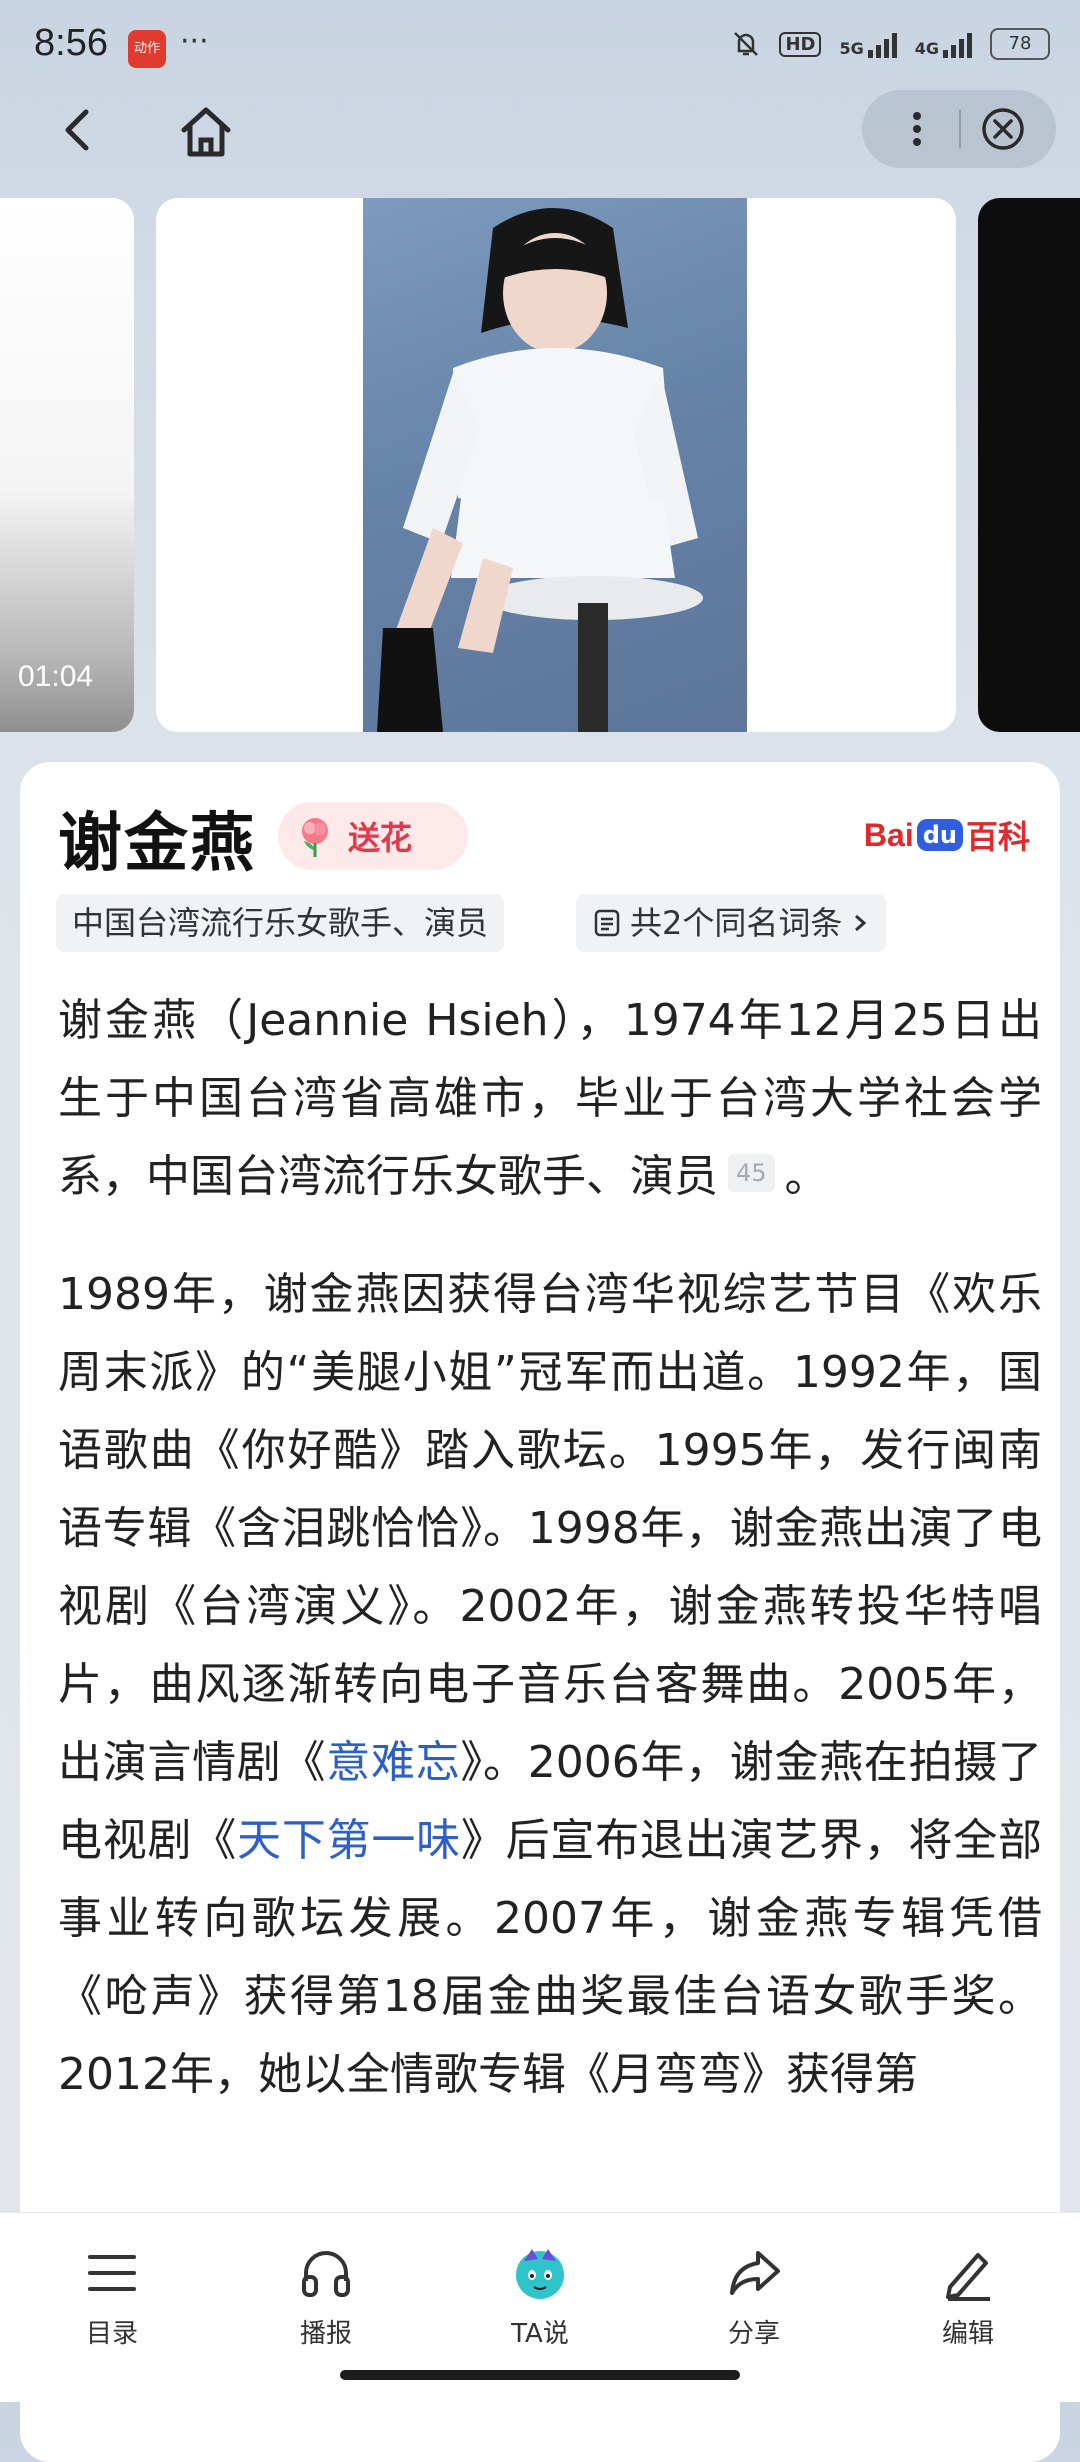 The height and width of the screenshot is (2462, 1080). Describe the element at coordinates (868, 44) in the screenshot. I see `signal-5g: 5G` at that location.